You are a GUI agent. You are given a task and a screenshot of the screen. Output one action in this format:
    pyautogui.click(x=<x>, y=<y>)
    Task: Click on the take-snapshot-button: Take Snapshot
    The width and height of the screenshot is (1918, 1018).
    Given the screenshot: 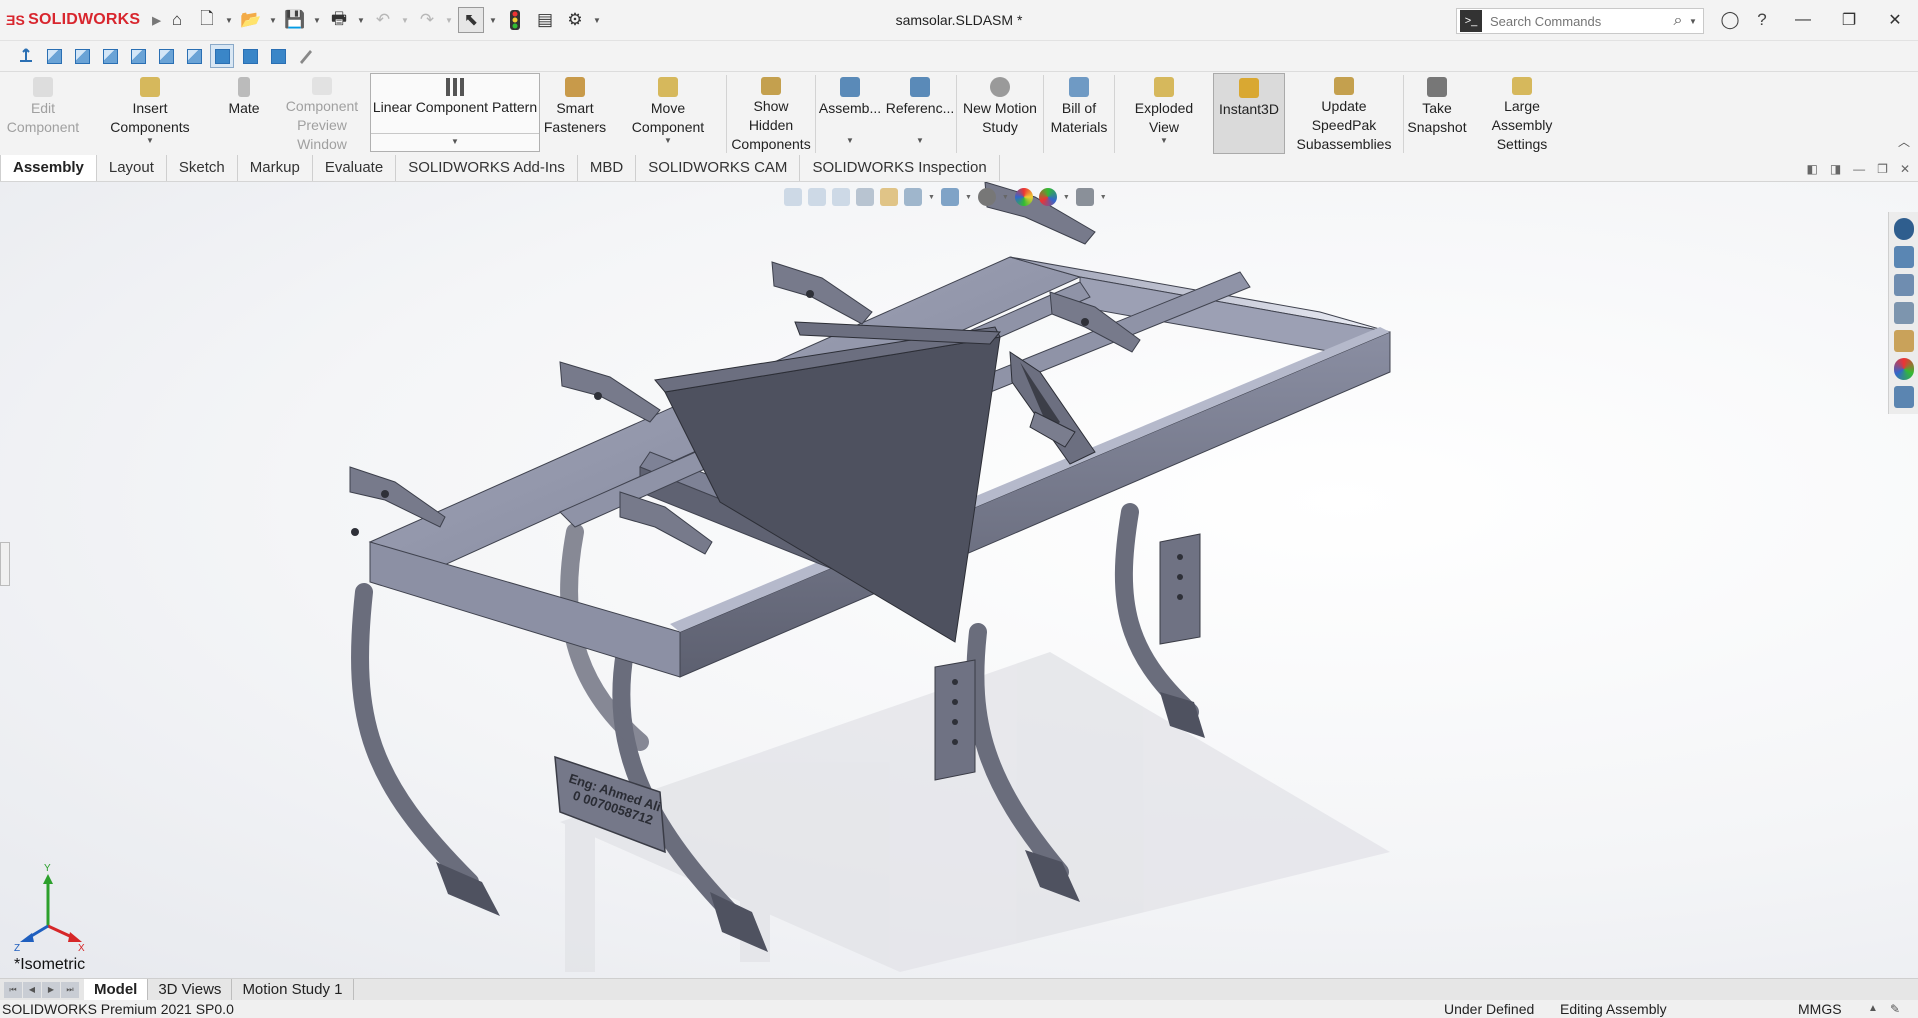 What is the action you would take?
    pyautogui.click(x=1437, y=113)
    